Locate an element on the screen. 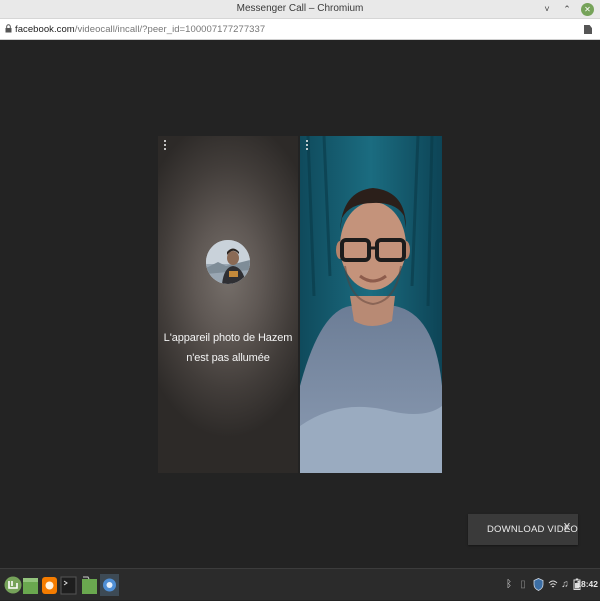  taskbar: ᛒ ▯ ♫ 18:42 is located at coordinates (300, 584).